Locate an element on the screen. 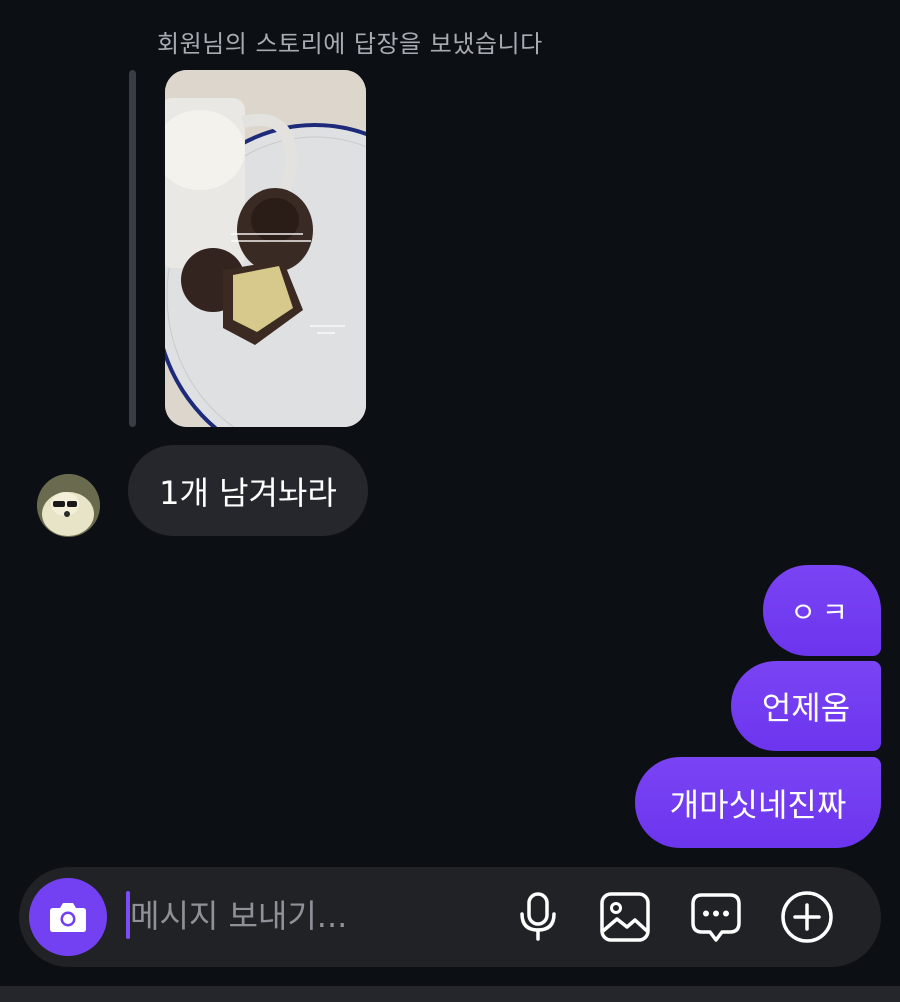  voice-message-button is located at coordinates (538, 917).